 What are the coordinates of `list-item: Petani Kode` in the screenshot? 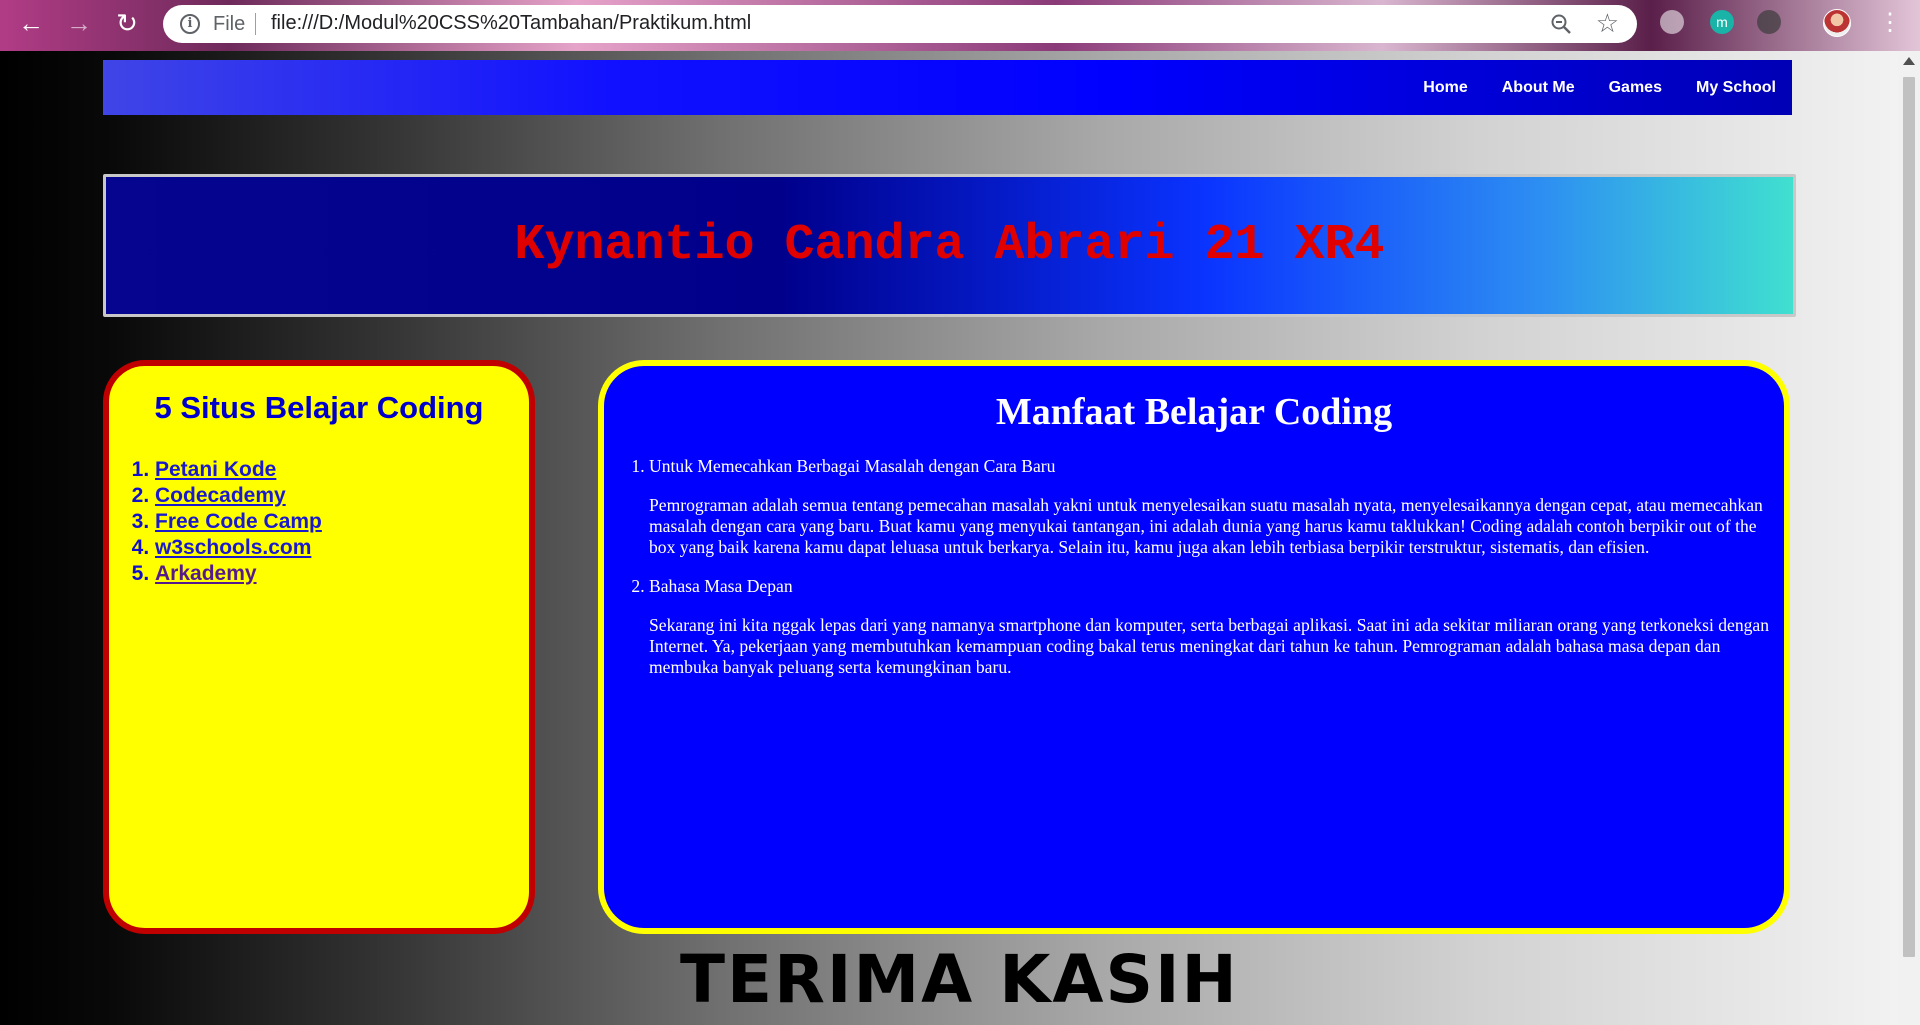 It's located at (342, 470).